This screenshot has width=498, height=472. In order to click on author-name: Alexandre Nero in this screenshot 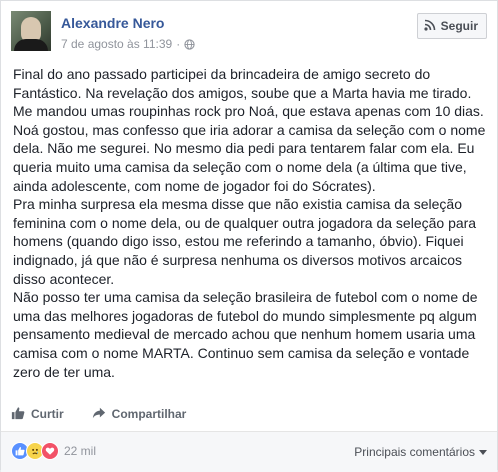, I will do `click(112, 23)`.